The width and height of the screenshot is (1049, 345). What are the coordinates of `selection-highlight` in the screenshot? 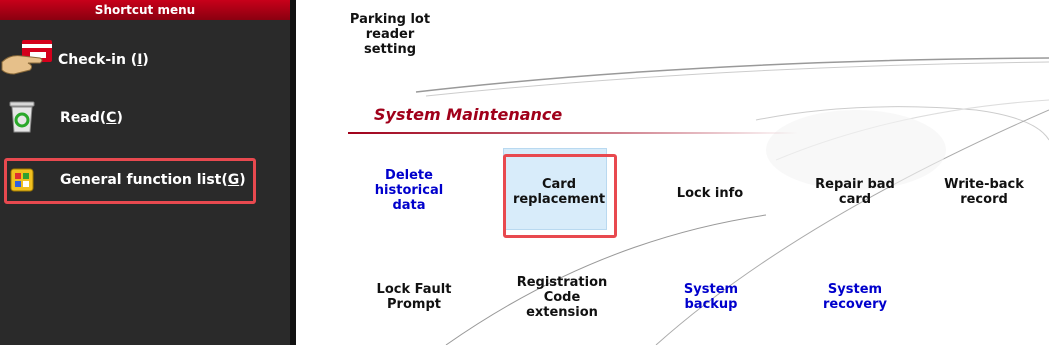 It's located at (130, 181).